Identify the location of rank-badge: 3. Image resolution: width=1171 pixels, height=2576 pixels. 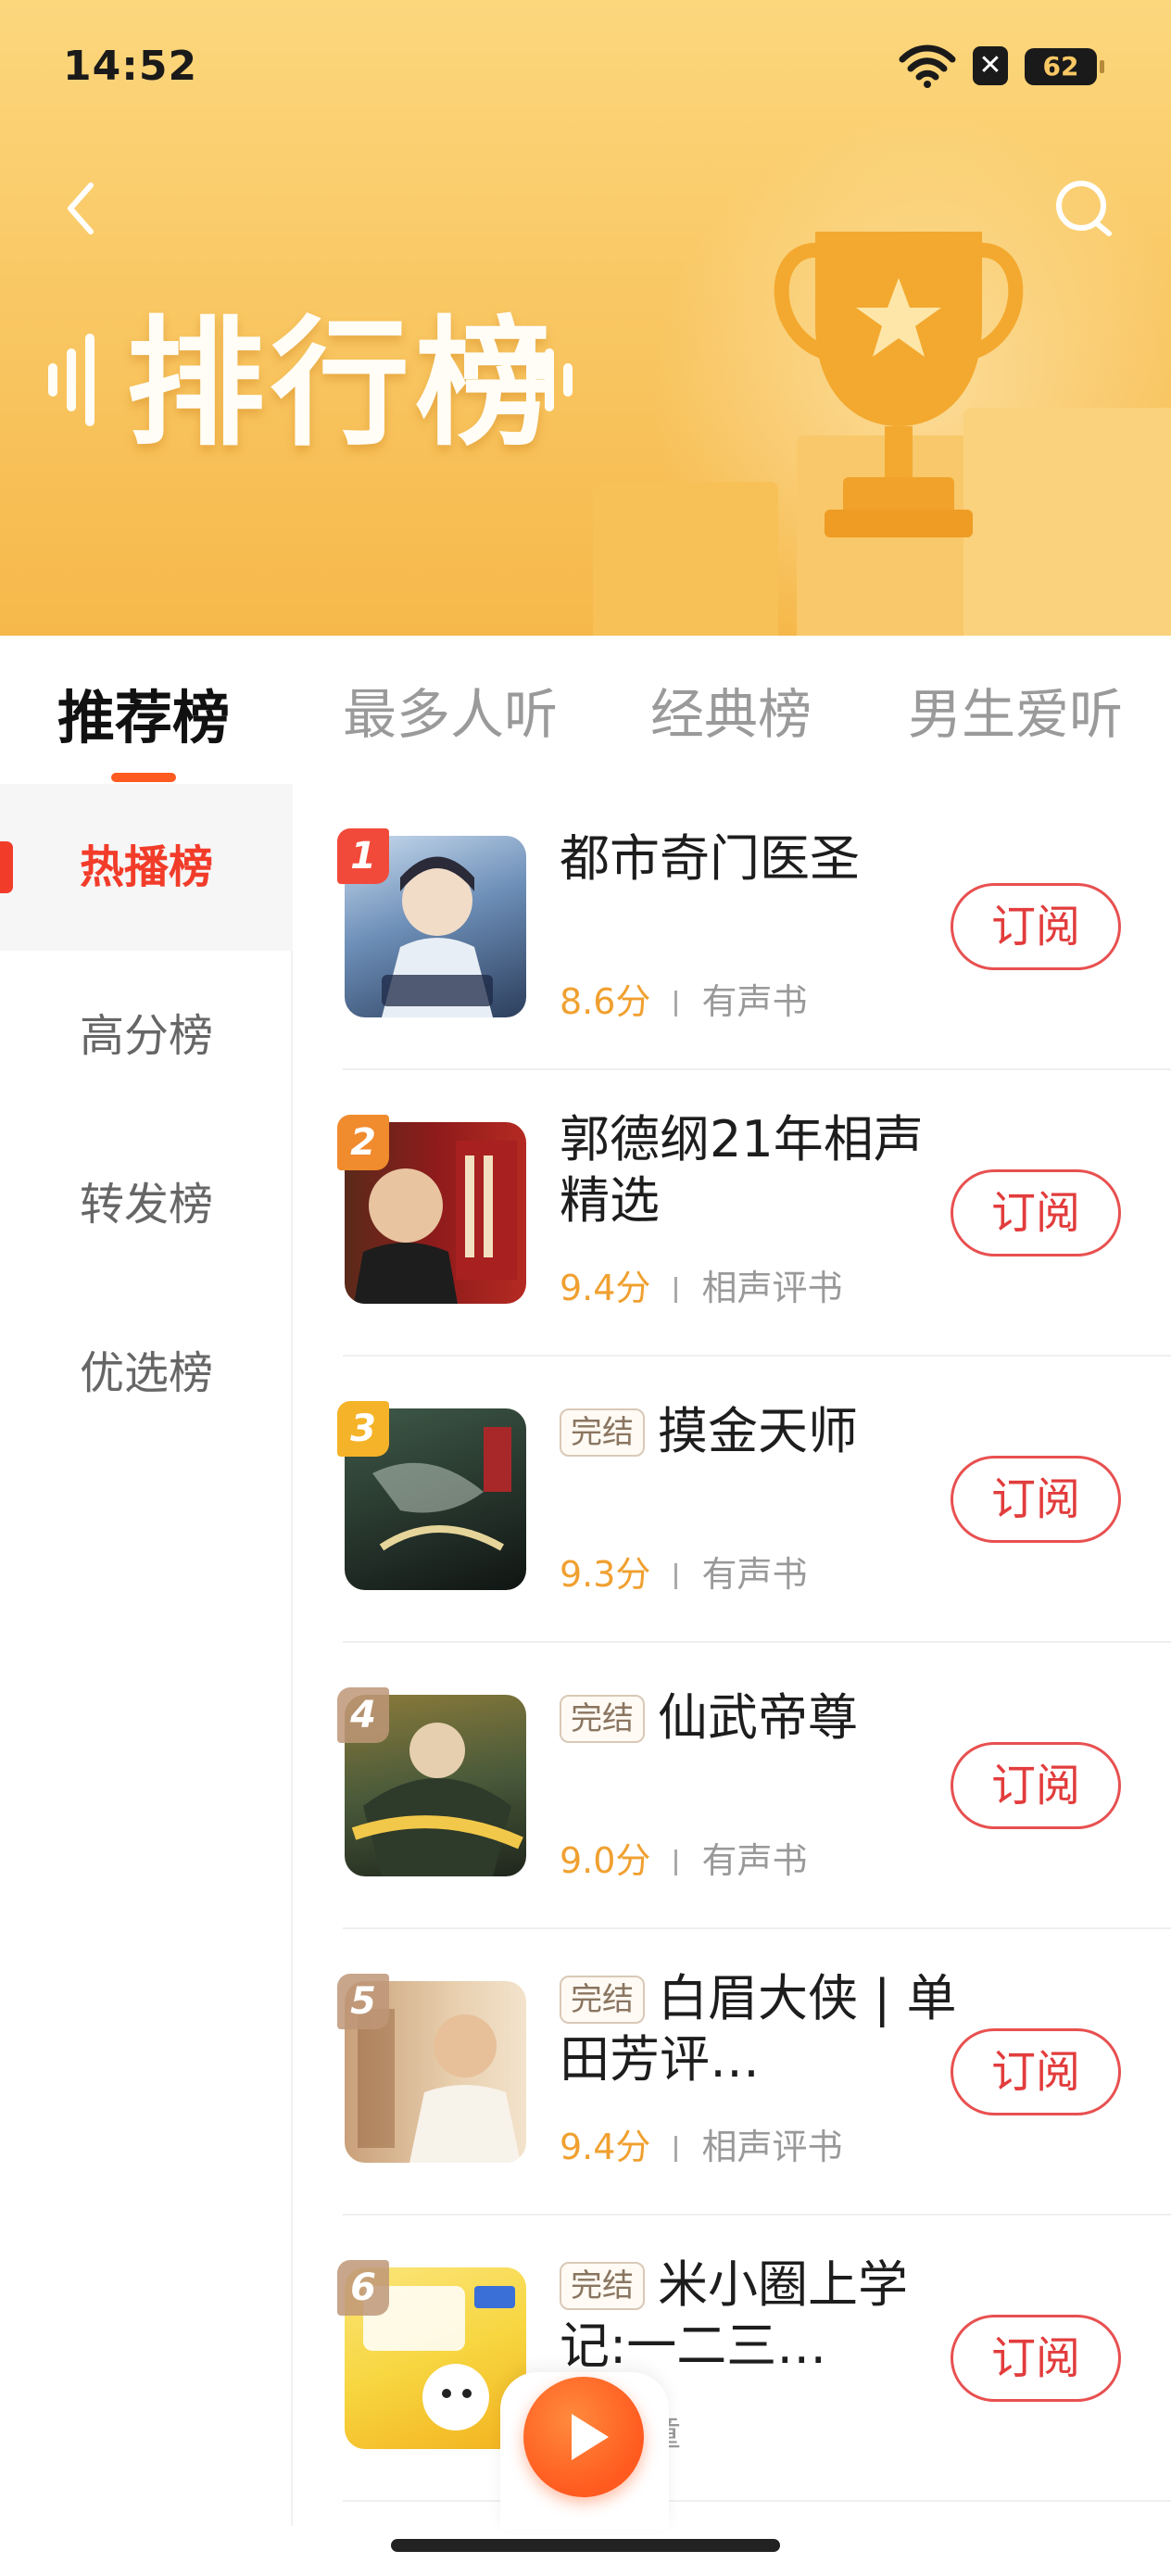
(363, 1429).